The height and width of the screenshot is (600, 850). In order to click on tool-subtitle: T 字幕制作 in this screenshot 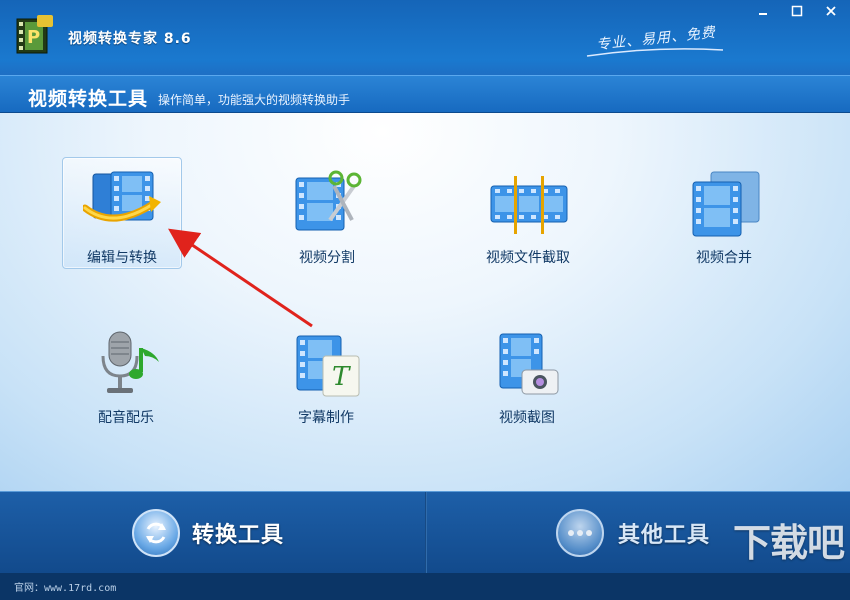, I will do `click(326, 373)`.